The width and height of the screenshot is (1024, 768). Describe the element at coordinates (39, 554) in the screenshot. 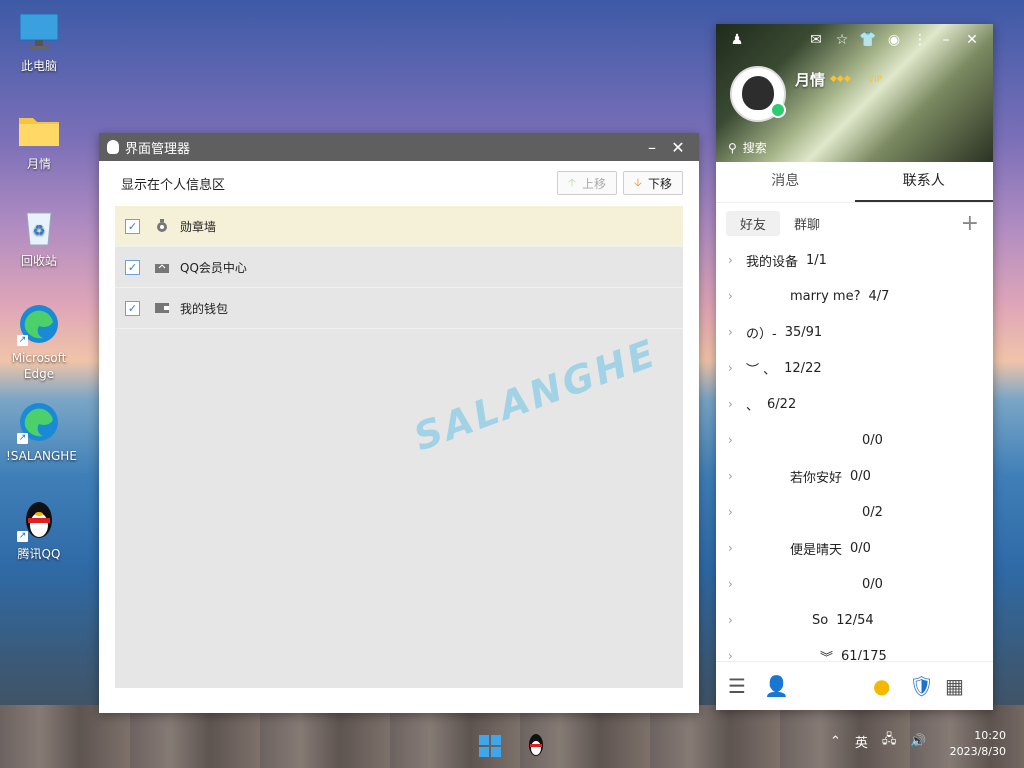

I see `desktop-icon-label: 腾讯QQ` at that location.